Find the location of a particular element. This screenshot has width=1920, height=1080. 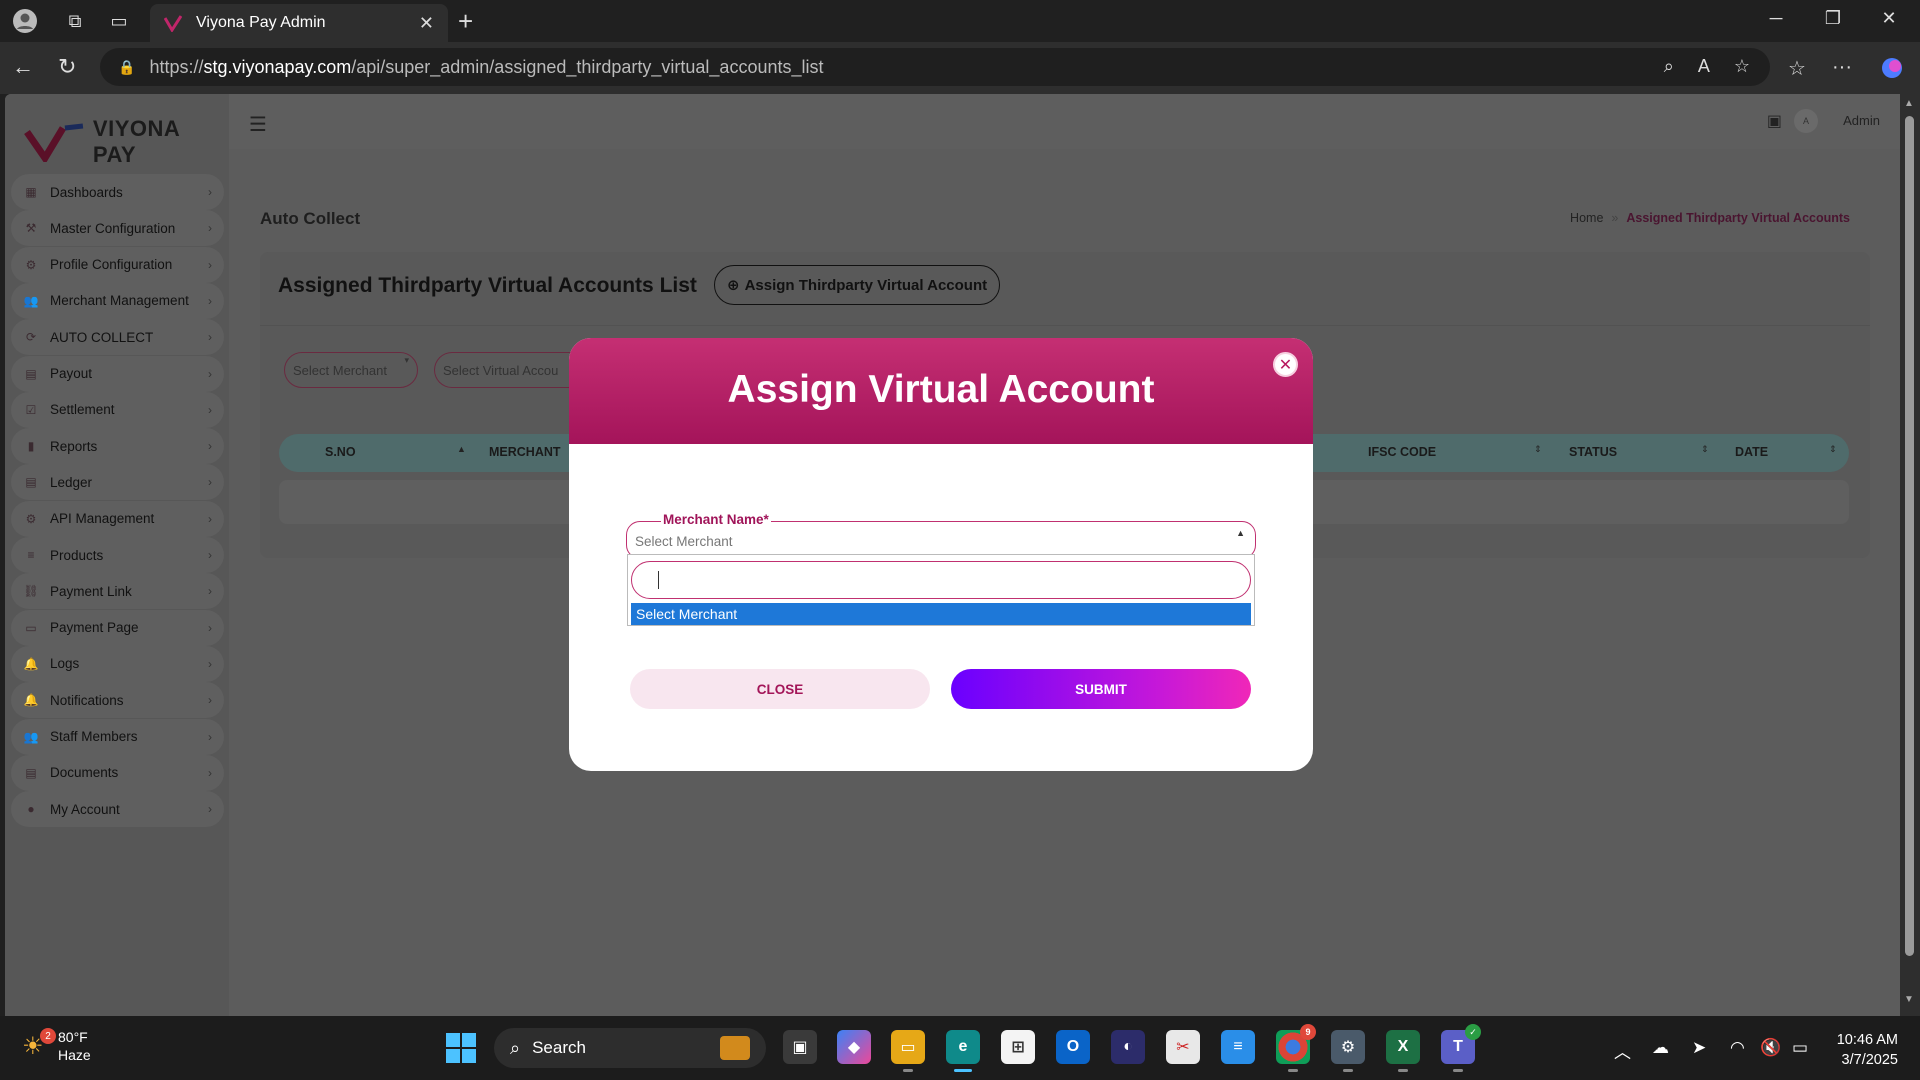

breadcrumb-home: Home is located at coordinates (1586, 218).